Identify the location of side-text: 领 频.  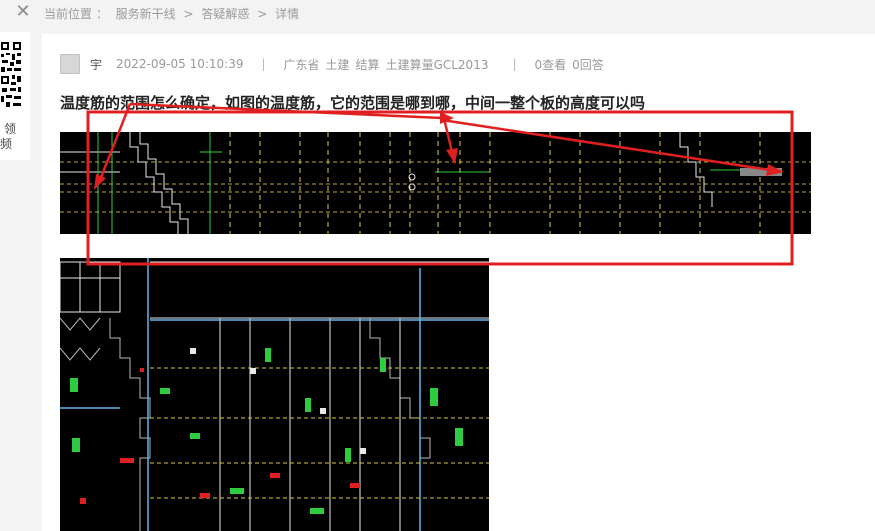
(8, 137).